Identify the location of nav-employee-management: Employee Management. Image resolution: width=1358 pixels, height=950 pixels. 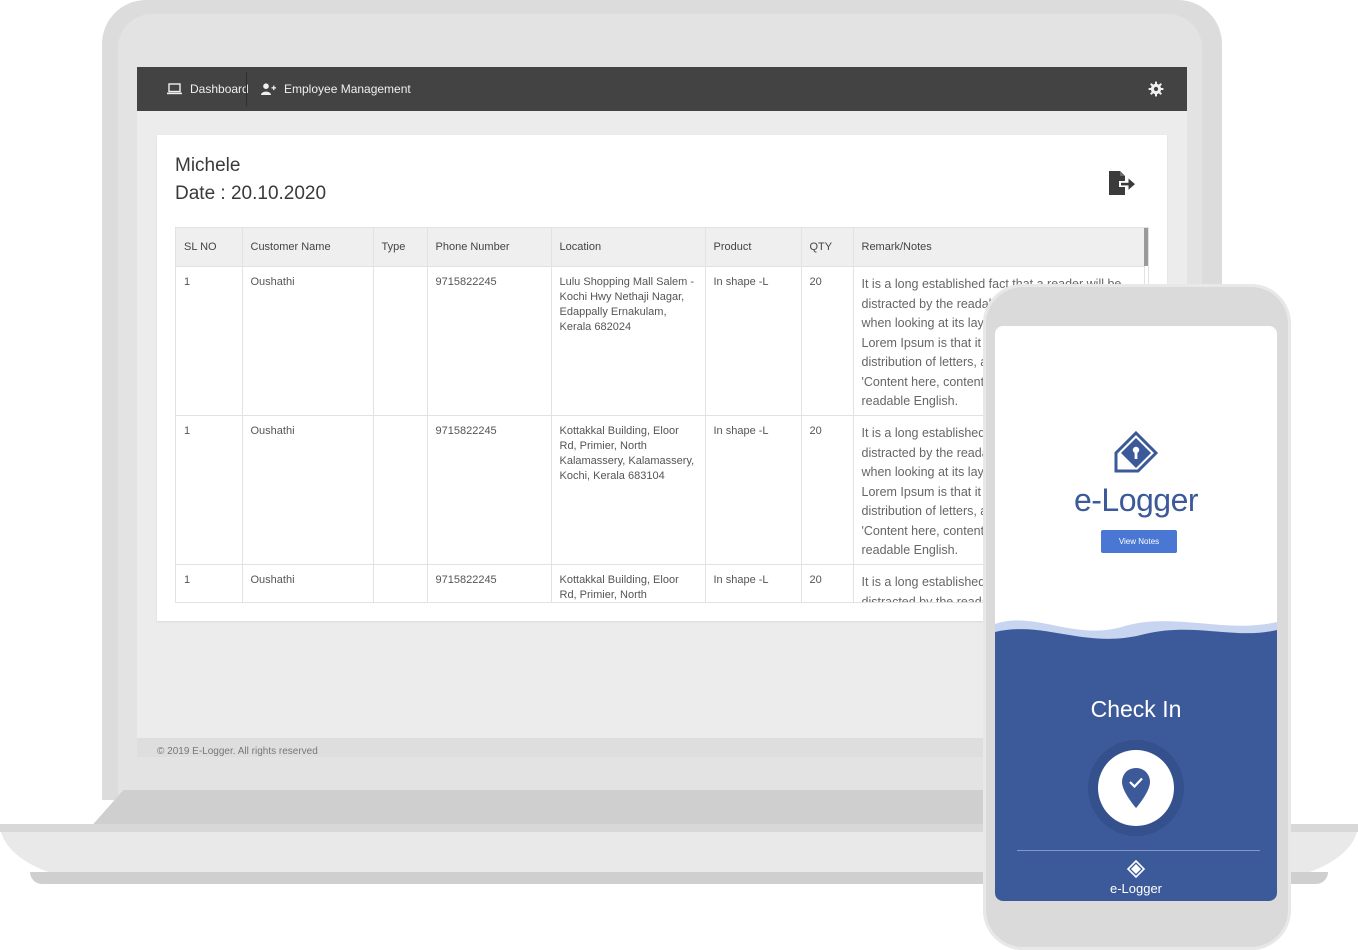
(336, 89).